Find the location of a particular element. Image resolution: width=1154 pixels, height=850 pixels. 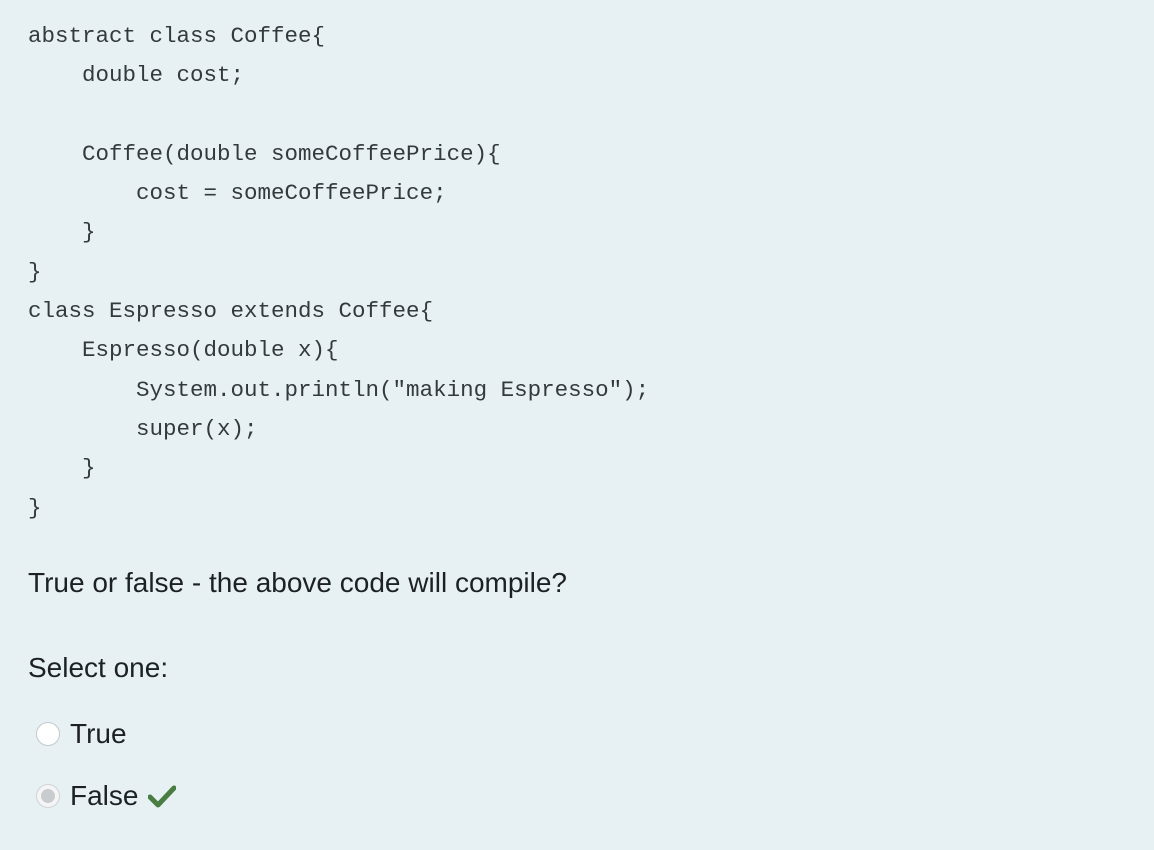

code-line: Coffee(double someCoffeePrice){ is located at coordinates (264, 153).